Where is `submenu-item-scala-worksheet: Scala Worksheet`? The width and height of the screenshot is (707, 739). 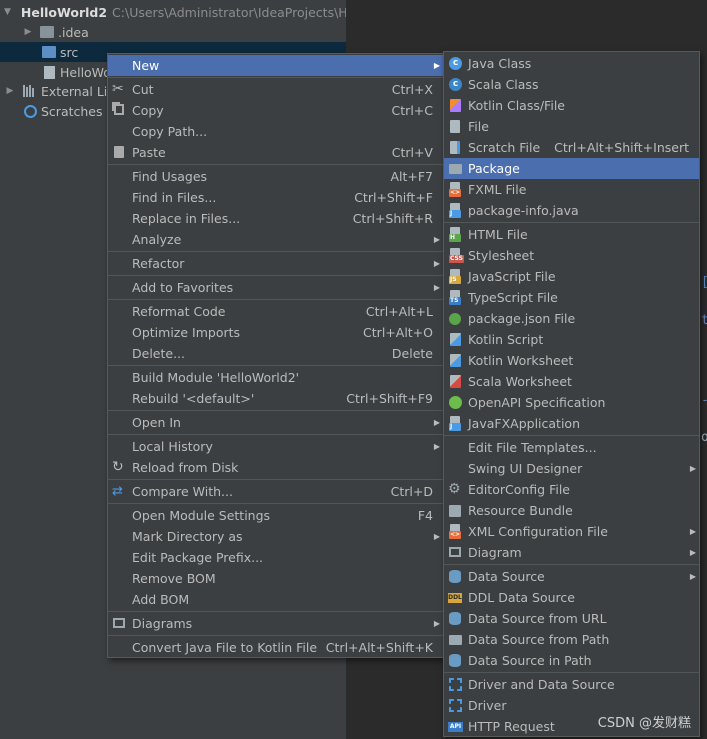 submenu-item-scala-worksheet: Scala Worksheet is located at coordinates (571, 381).